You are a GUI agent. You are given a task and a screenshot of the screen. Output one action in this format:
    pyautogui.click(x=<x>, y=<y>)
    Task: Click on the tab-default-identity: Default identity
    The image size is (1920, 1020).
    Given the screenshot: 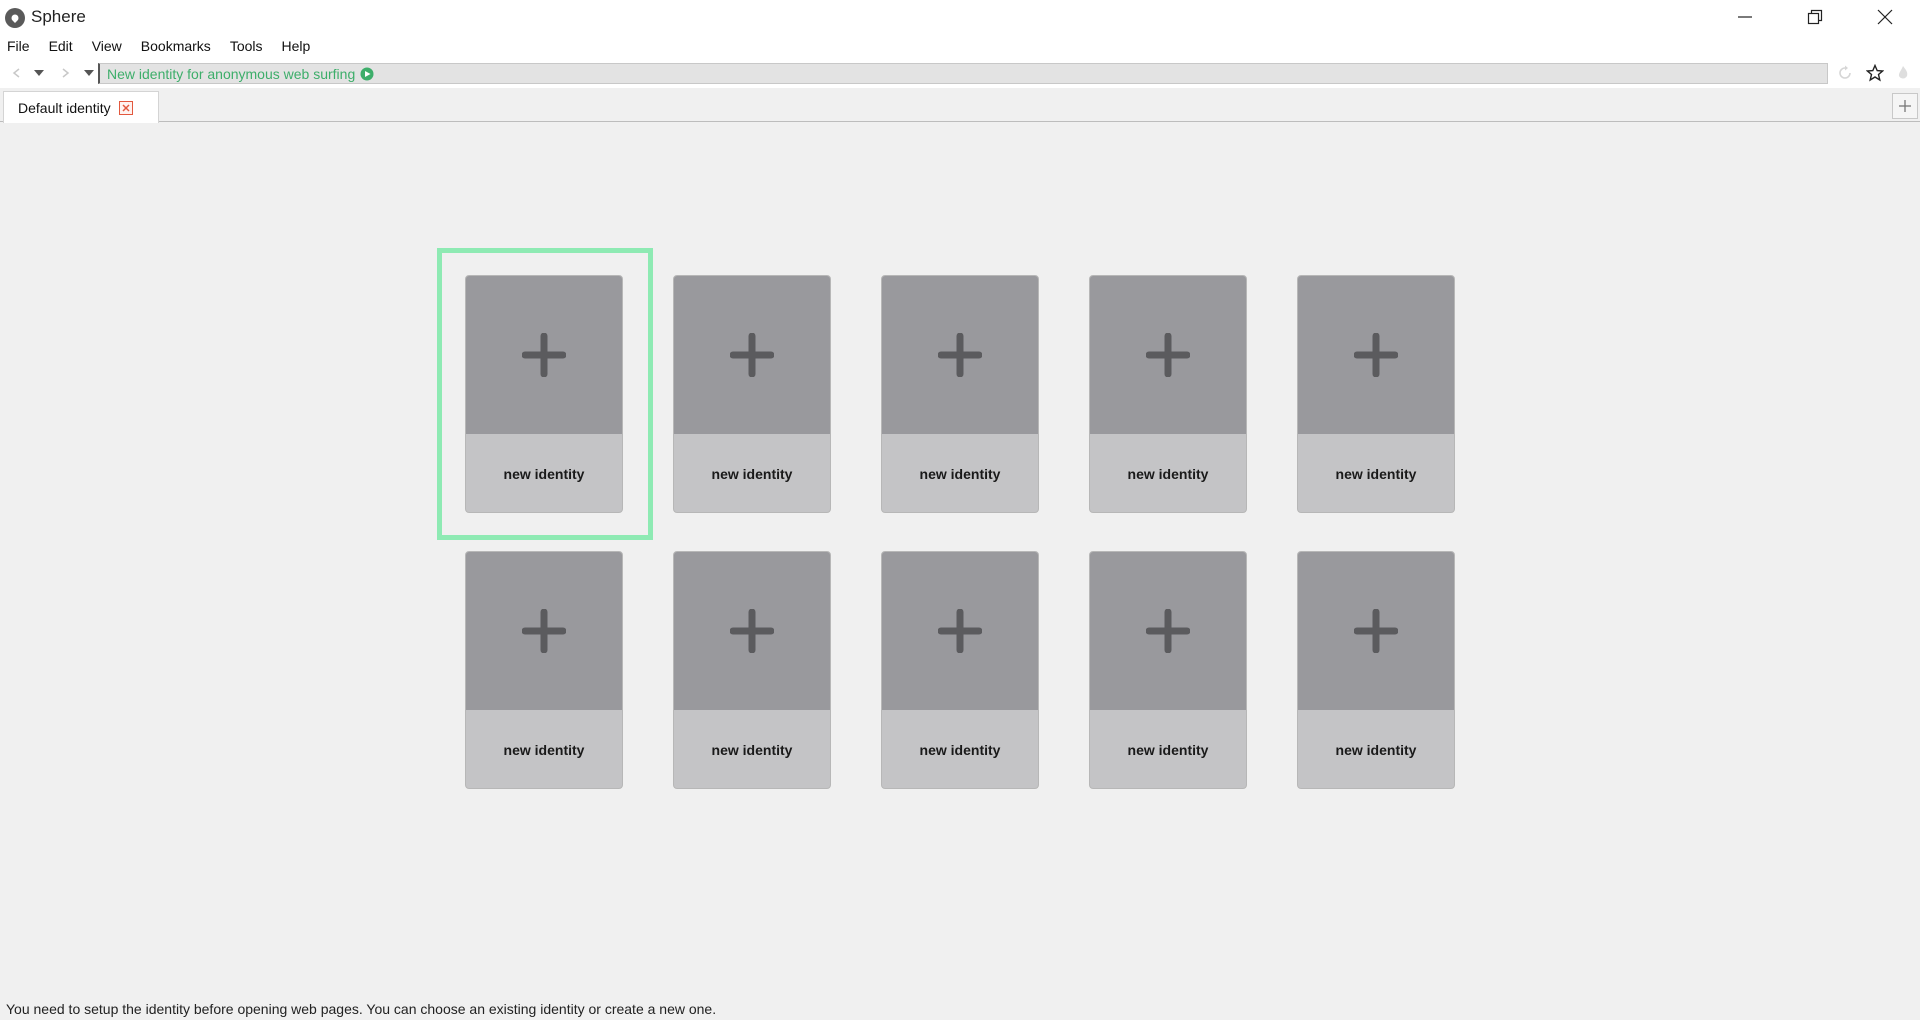 What is the action you would take?
    pyautogui.click(x=81, y=107)
    